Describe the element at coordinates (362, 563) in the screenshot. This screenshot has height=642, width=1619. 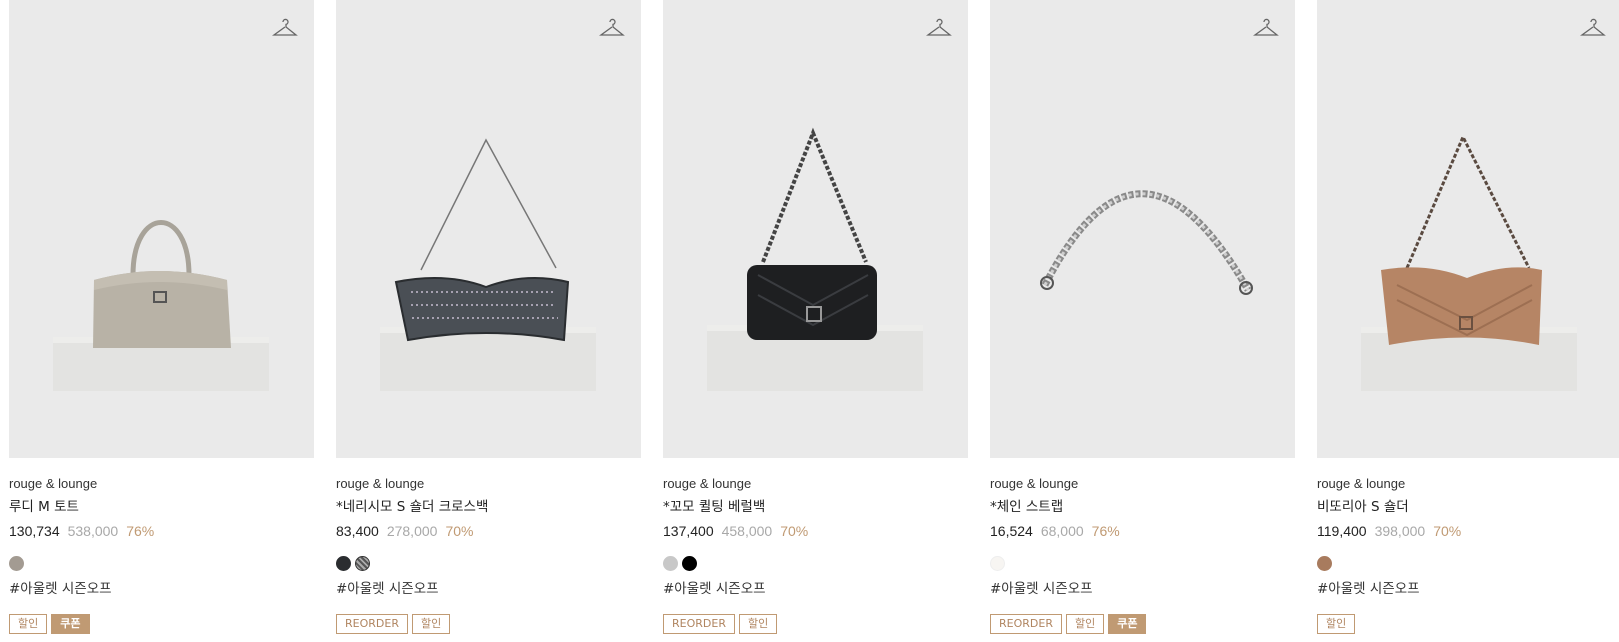
I see `color-swatch-pattern` at that location.